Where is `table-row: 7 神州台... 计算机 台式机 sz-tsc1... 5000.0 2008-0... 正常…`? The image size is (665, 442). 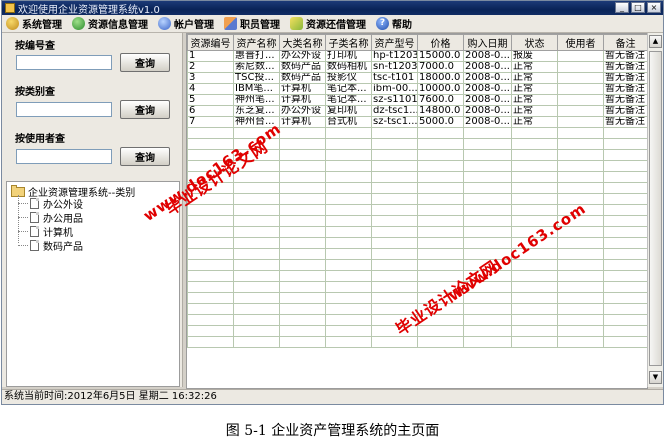
table-row: 7 神州台... 计算机 台式机 sz-tsc1... 5000.0 2008-0... 正常… is located at coordinates (417, 122).